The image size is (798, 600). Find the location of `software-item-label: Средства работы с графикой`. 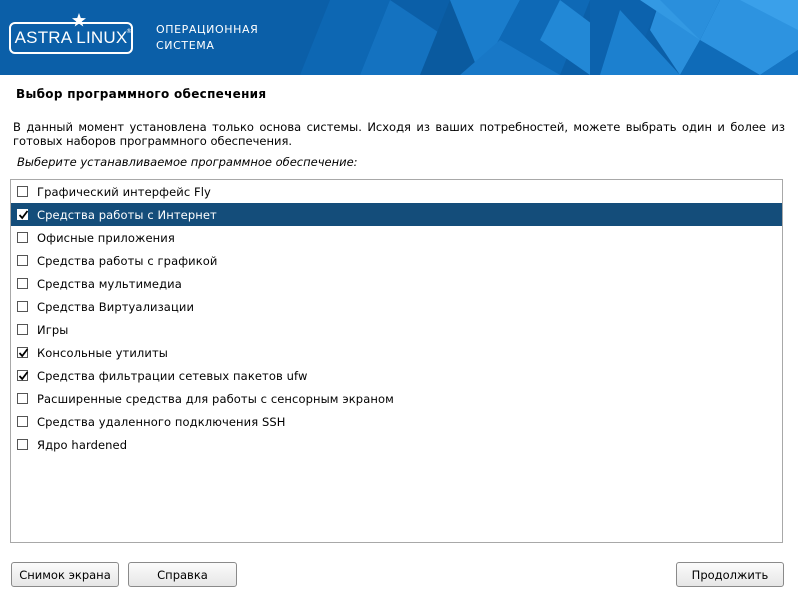

software-item-label: Средства работы с графикой is located at coordinates (127, 260).